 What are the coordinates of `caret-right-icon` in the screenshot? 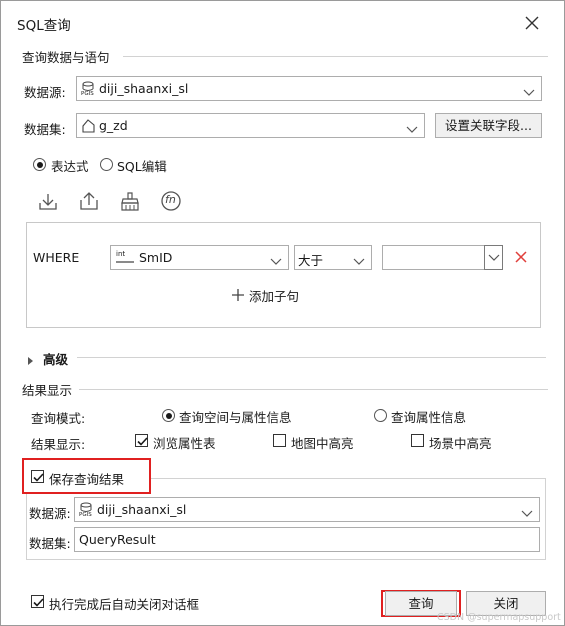 It's located at (31, 359).